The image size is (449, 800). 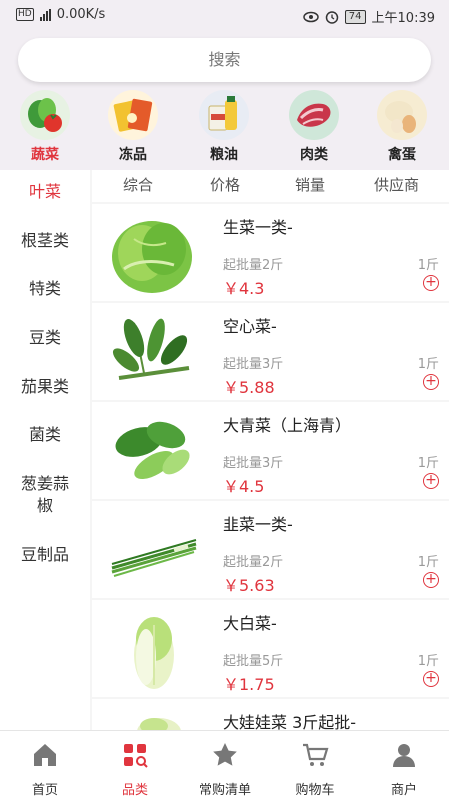 I want to click on product-item: 大娃娃菜 3斤起批-, so click(x=270, y=714).